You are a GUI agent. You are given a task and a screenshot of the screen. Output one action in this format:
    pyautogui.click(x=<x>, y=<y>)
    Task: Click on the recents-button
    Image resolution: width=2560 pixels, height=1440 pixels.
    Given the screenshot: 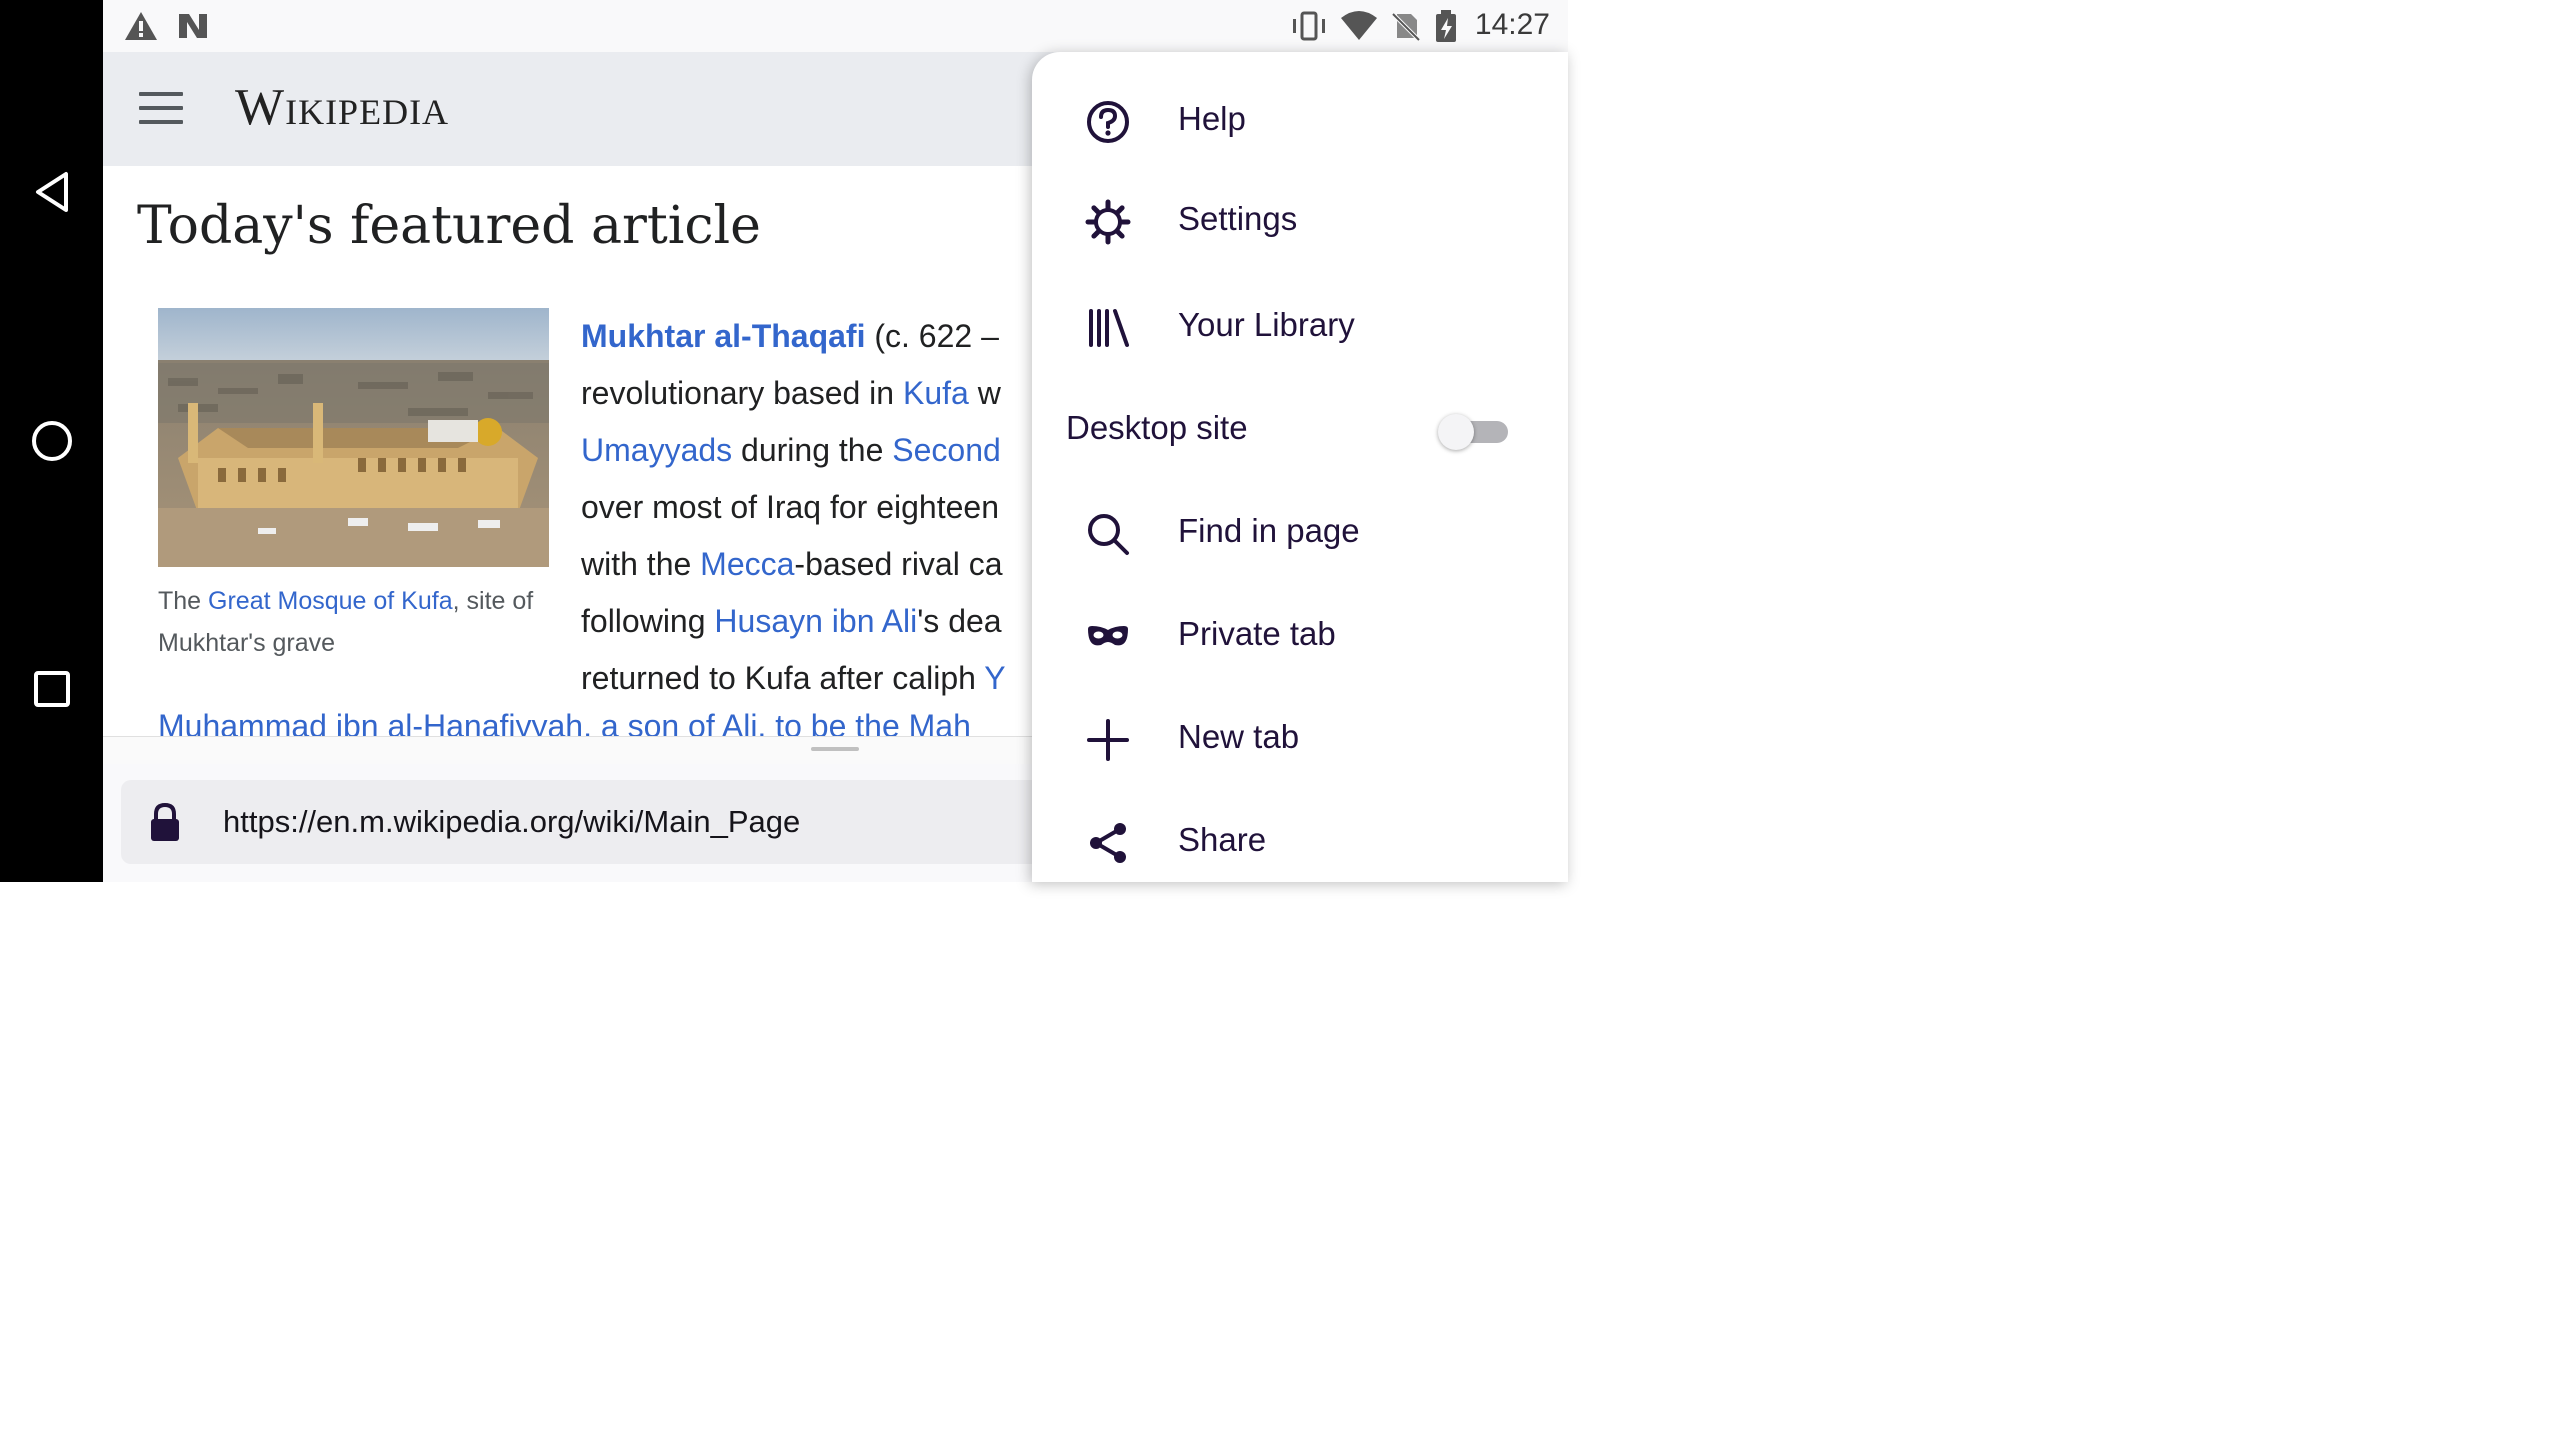 What is the action you would take?
    pyautogui.click(x=52, y=689)
    